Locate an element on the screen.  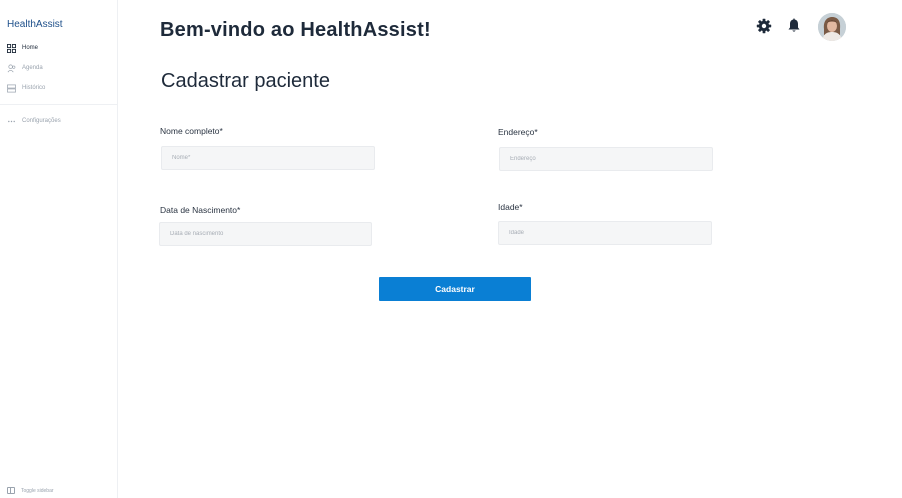
bell-icon is located at coordinates (794, 26).